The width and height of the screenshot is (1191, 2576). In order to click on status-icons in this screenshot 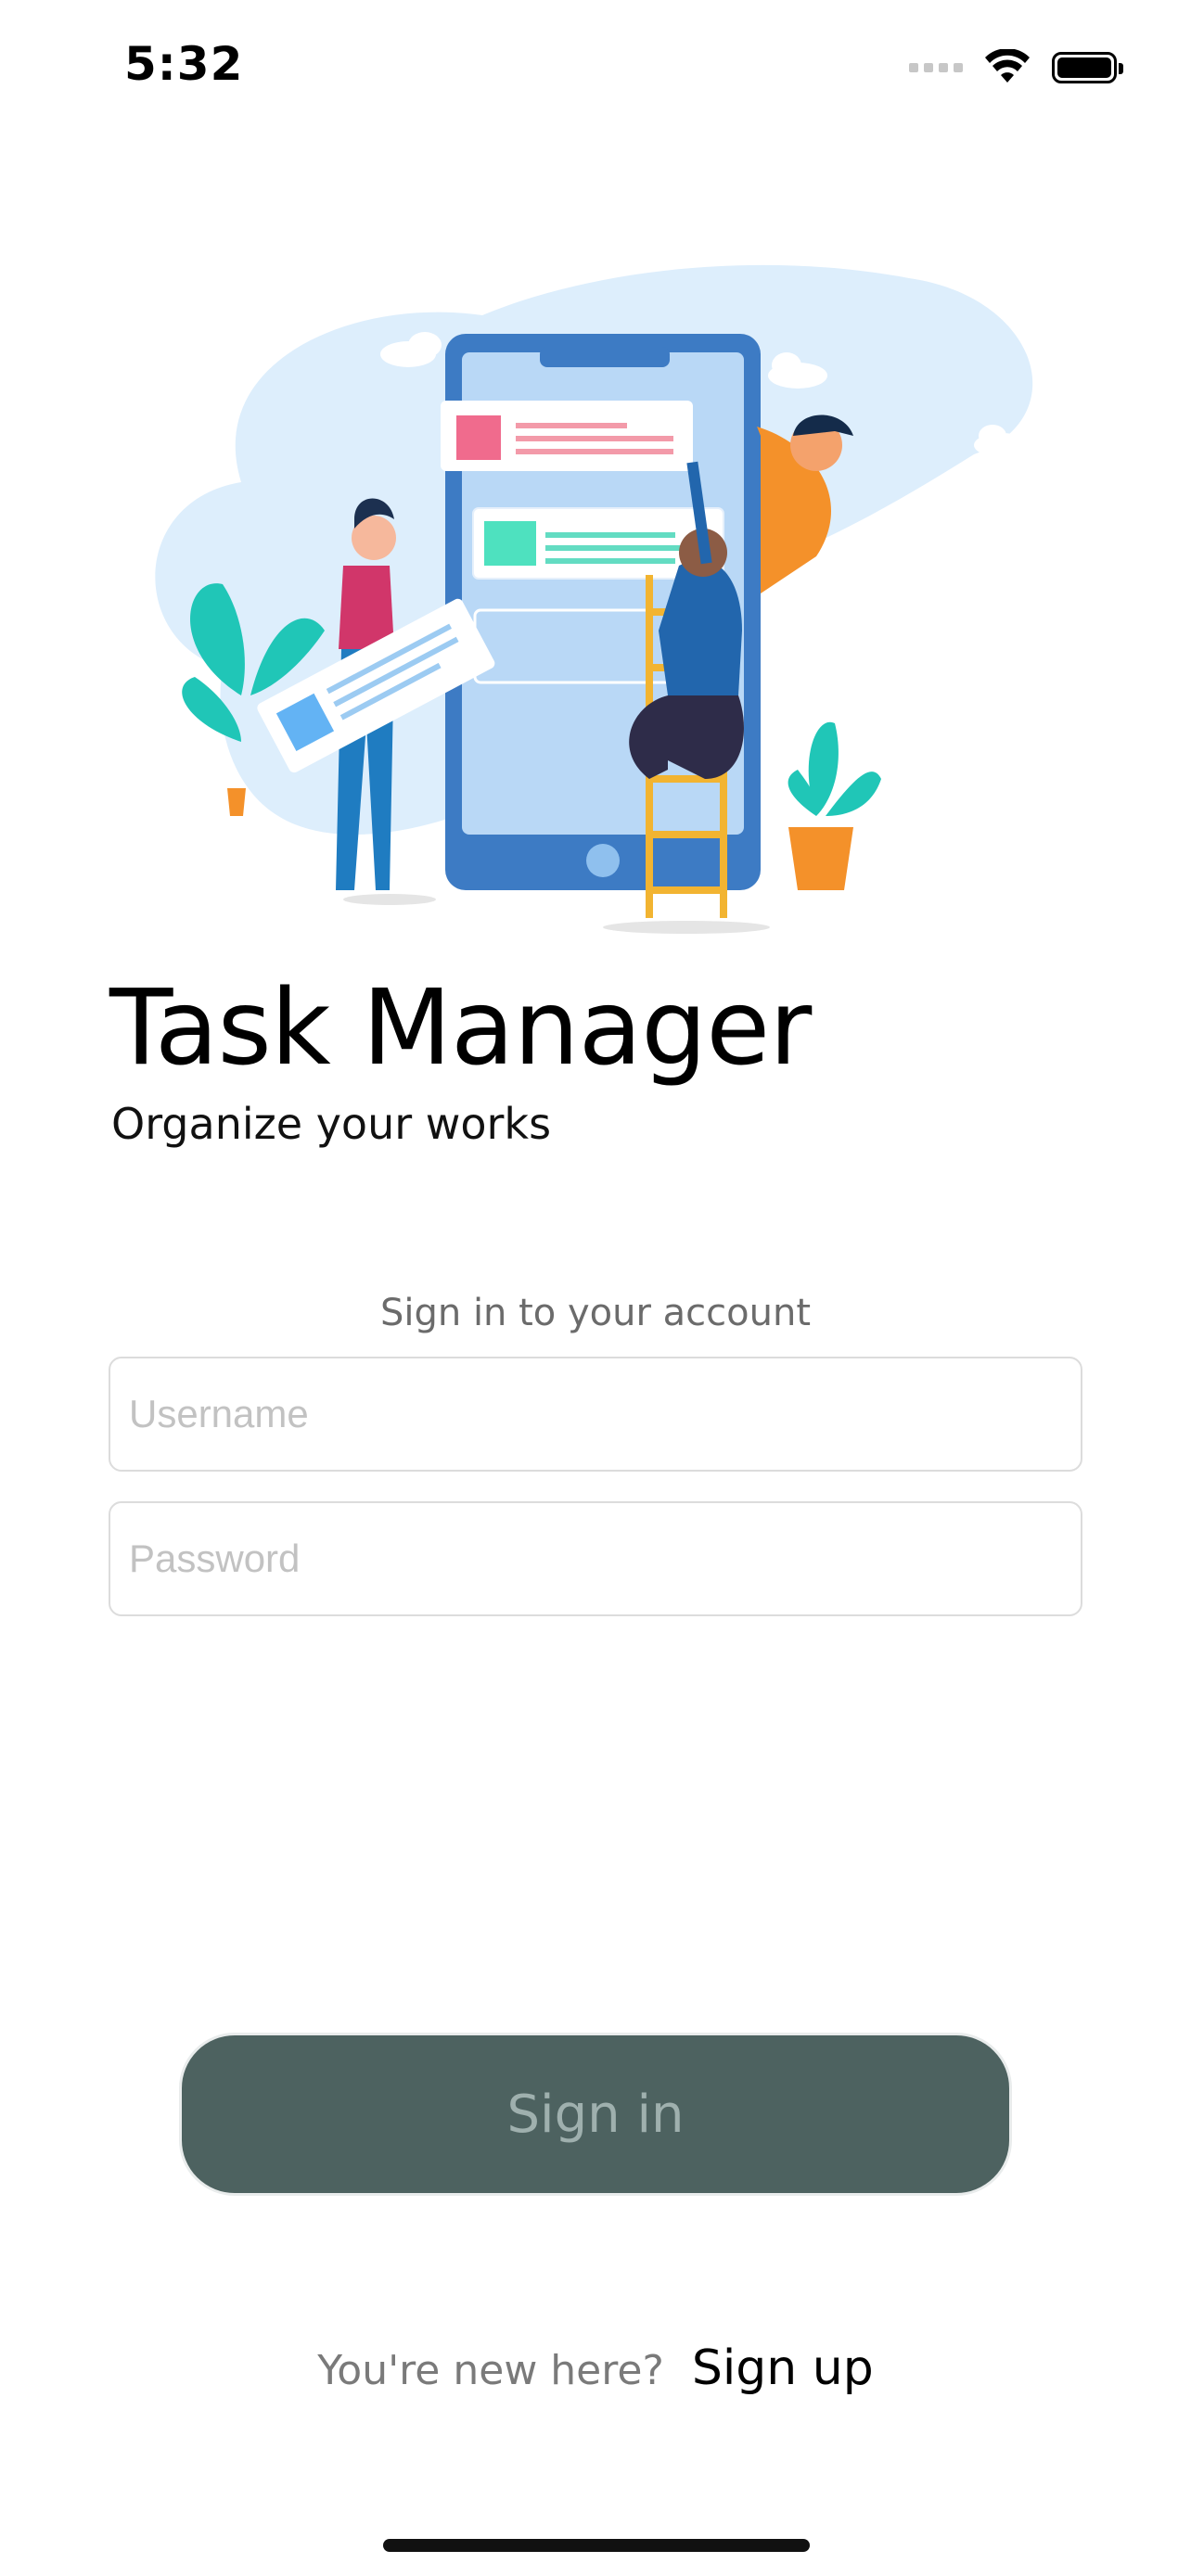, I will do `click(1016, 68)`.